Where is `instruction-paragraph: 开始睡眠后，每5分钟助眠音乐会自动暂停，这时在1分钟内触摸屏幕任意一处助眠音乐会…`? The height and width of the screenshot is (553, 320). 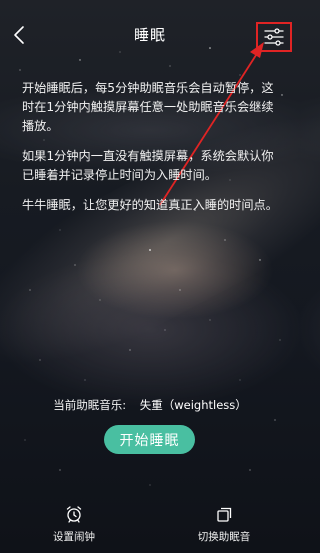
instruction-paragraph: 开始睡眠后，每5分钟助眠音乐会自动暂停，这时在1分钟内触摸屏幕任意一处助眠音乐会… is located at coordinates (148, 107).